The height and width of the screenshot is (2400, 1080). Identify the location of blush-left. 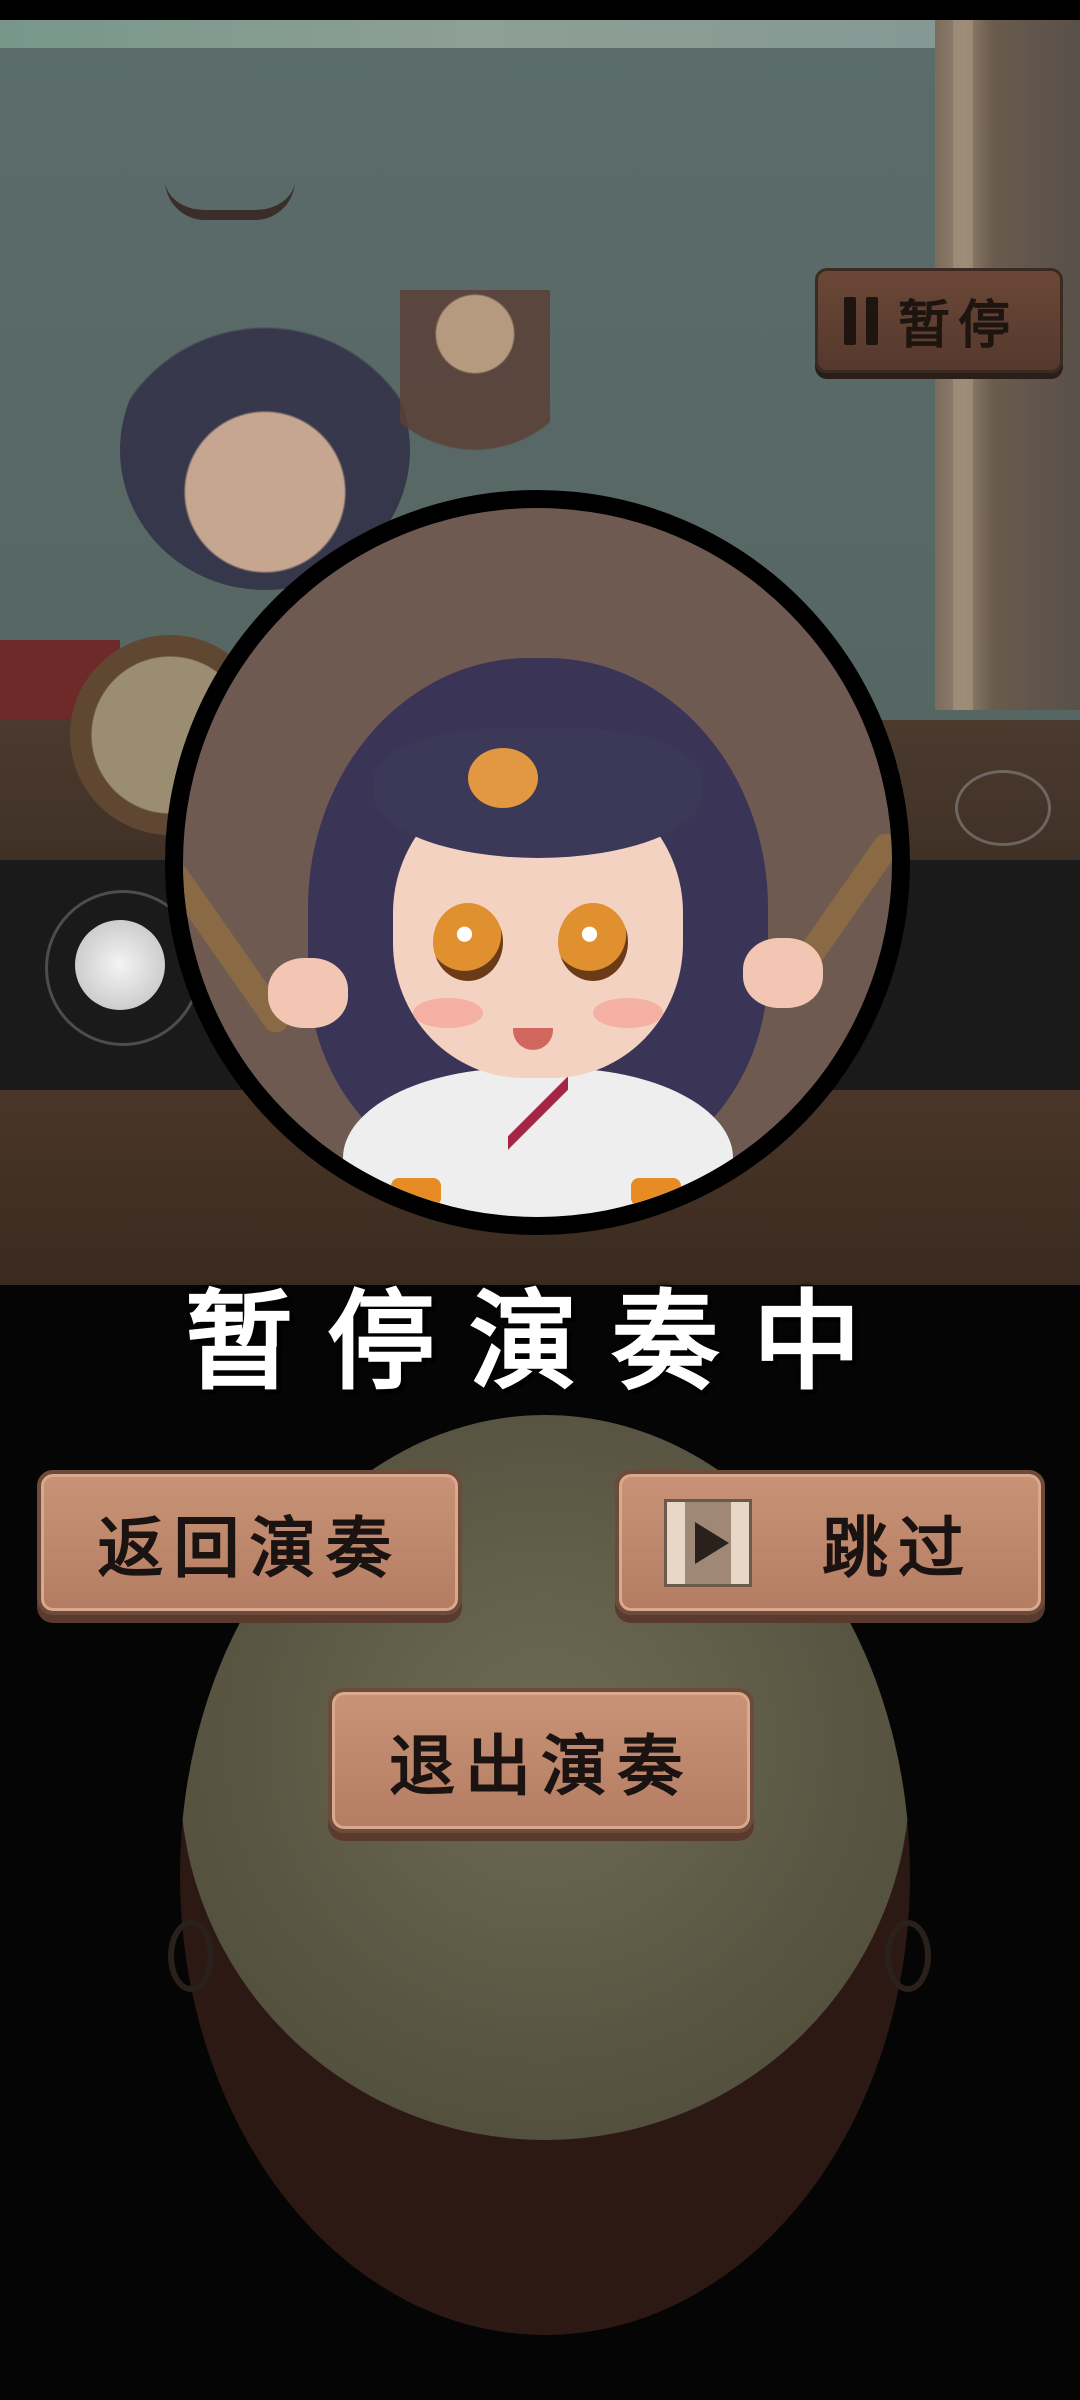
(448, 1013).